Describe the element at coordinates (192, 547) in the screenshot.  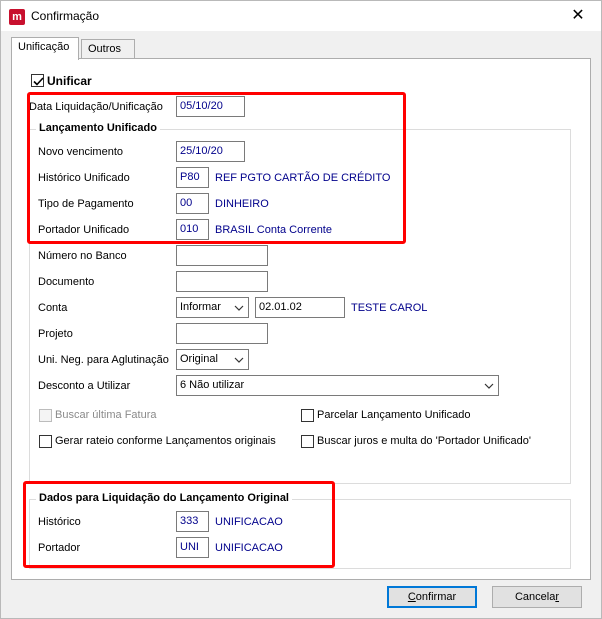
I see `dados-portador-code-input: UNI` at that location.